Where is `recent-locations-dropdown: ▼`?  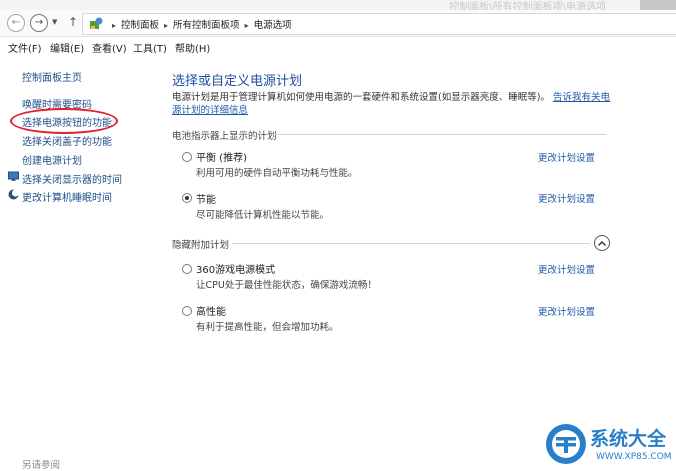
recent-locations-dropdown: ▼ is located at coordinates (54, 22).